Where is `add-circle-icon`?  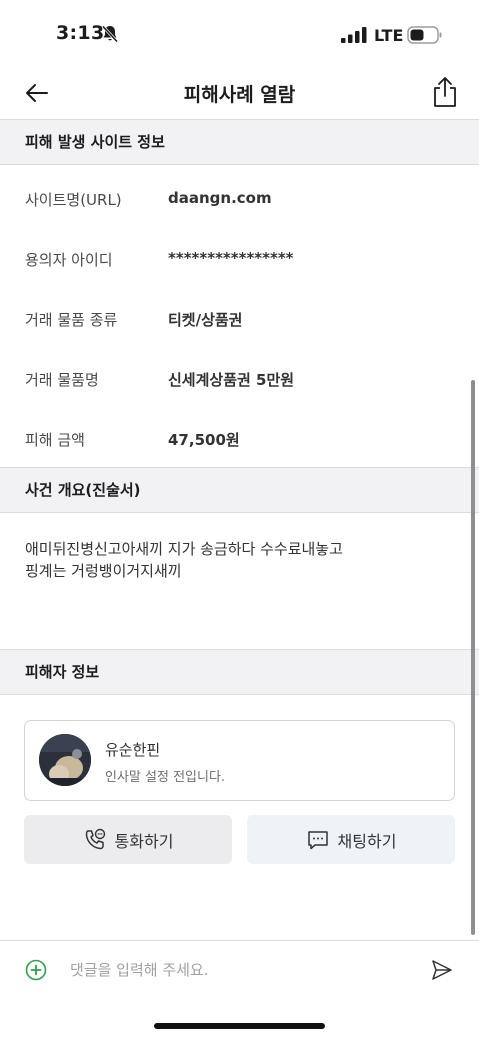 add-circle-icon is located at coordinates (36, 970).